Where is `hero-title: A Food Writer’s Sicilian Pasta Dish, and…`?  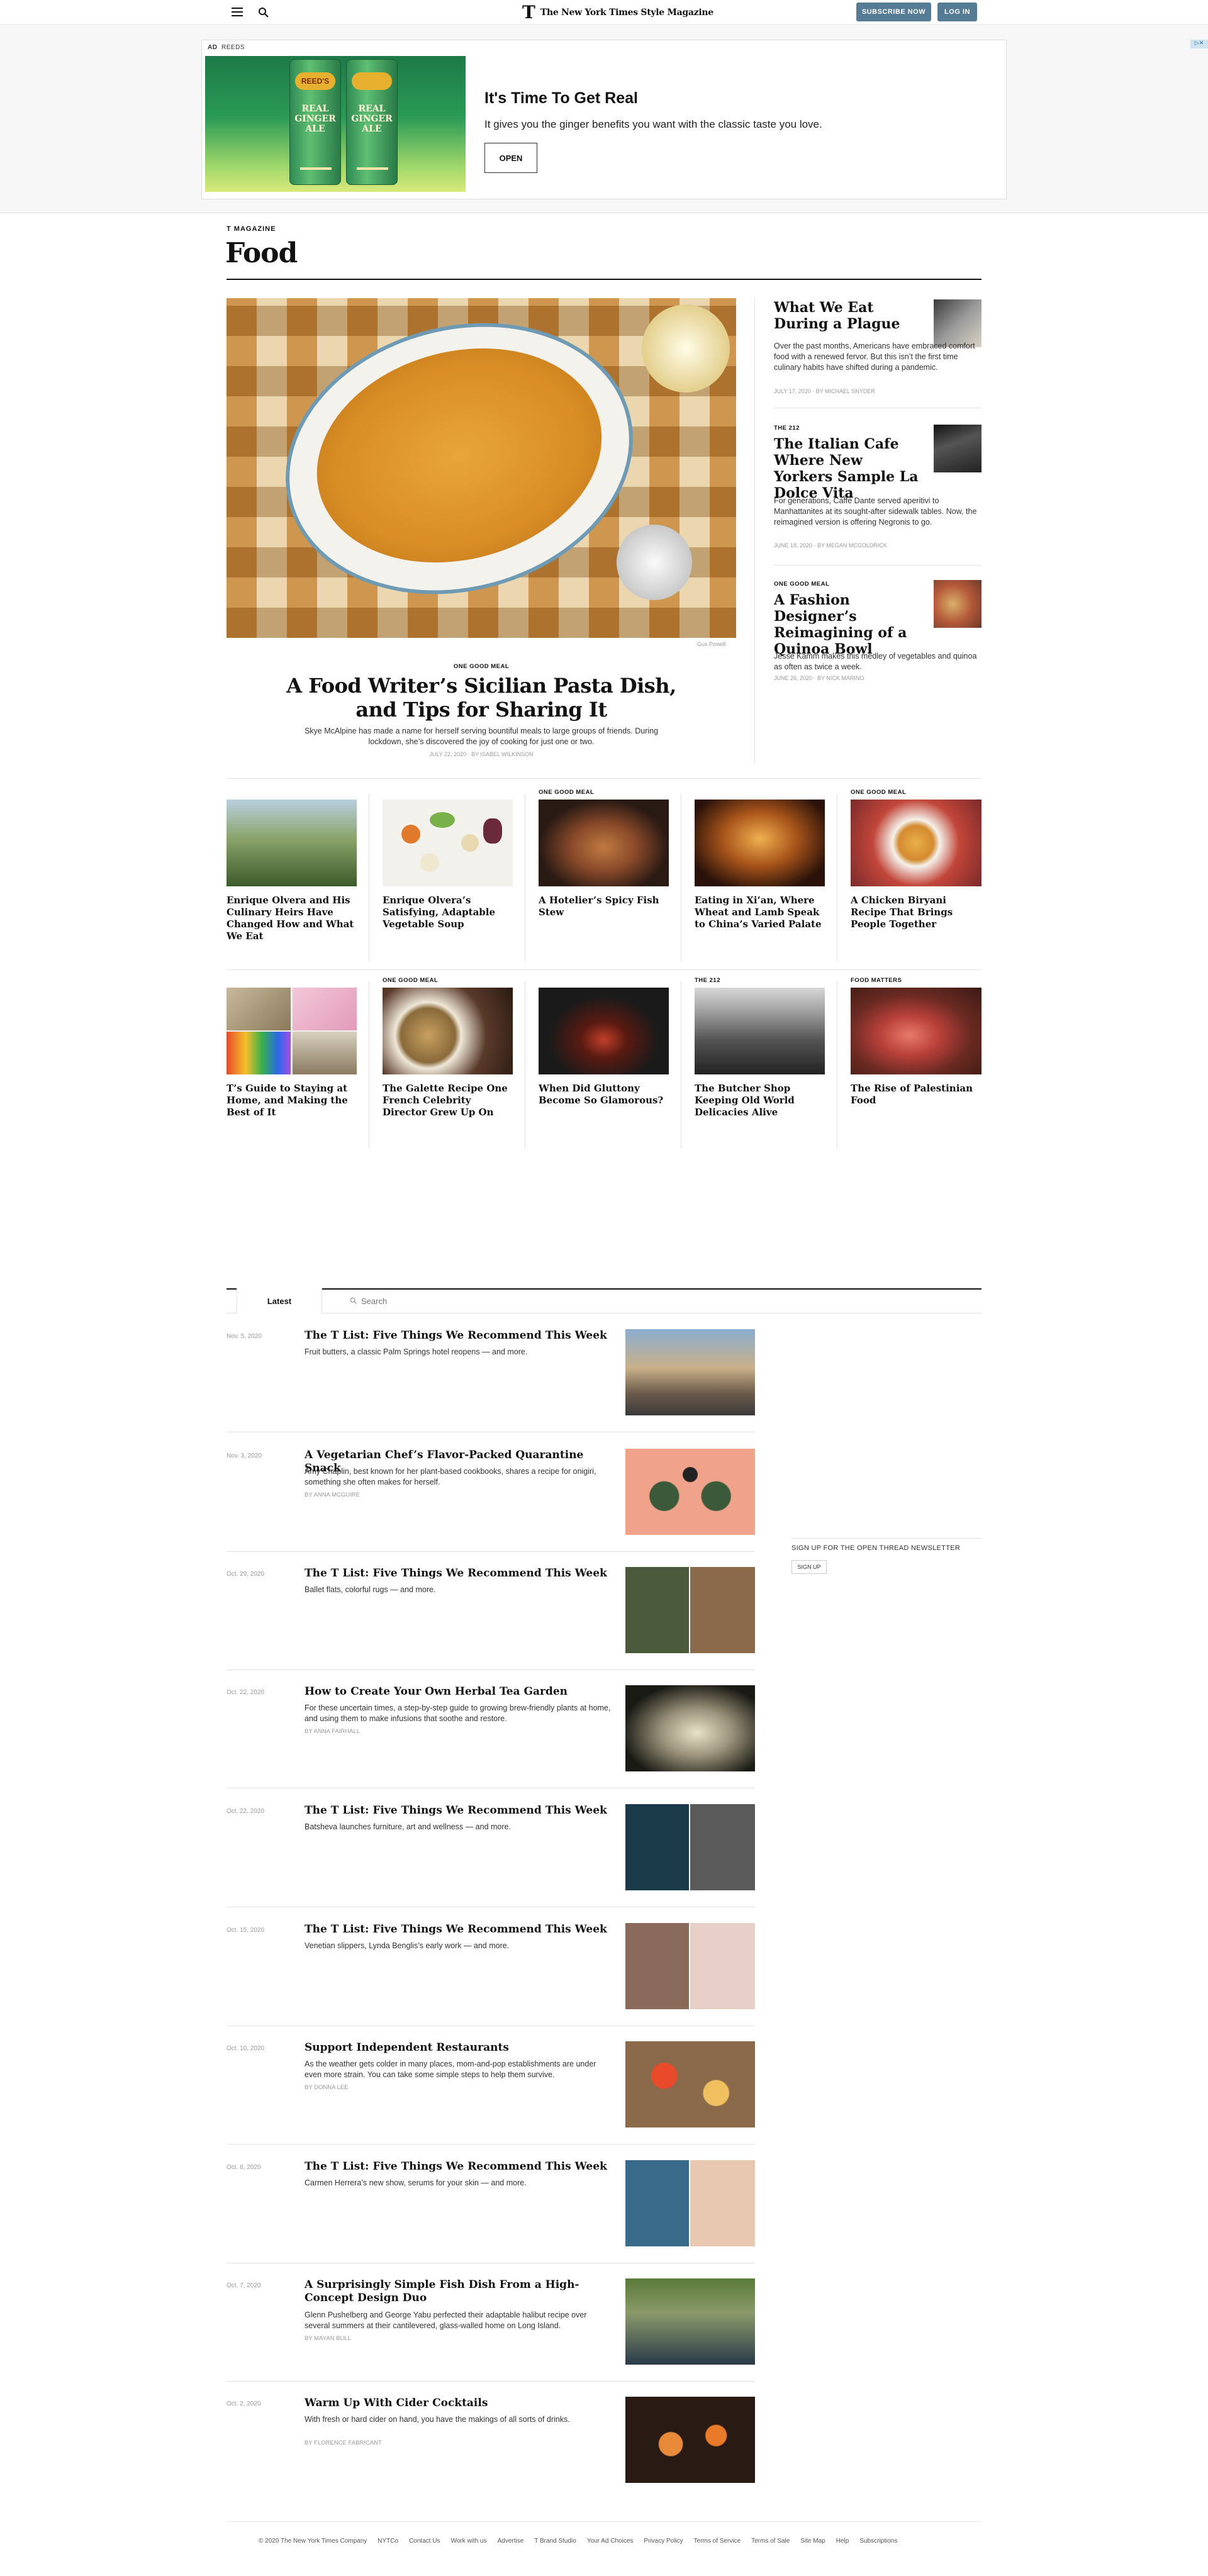
hero-title: A Food Writer’s Sicilian Pasta Dish, and… is located at coordinates (481, 698).